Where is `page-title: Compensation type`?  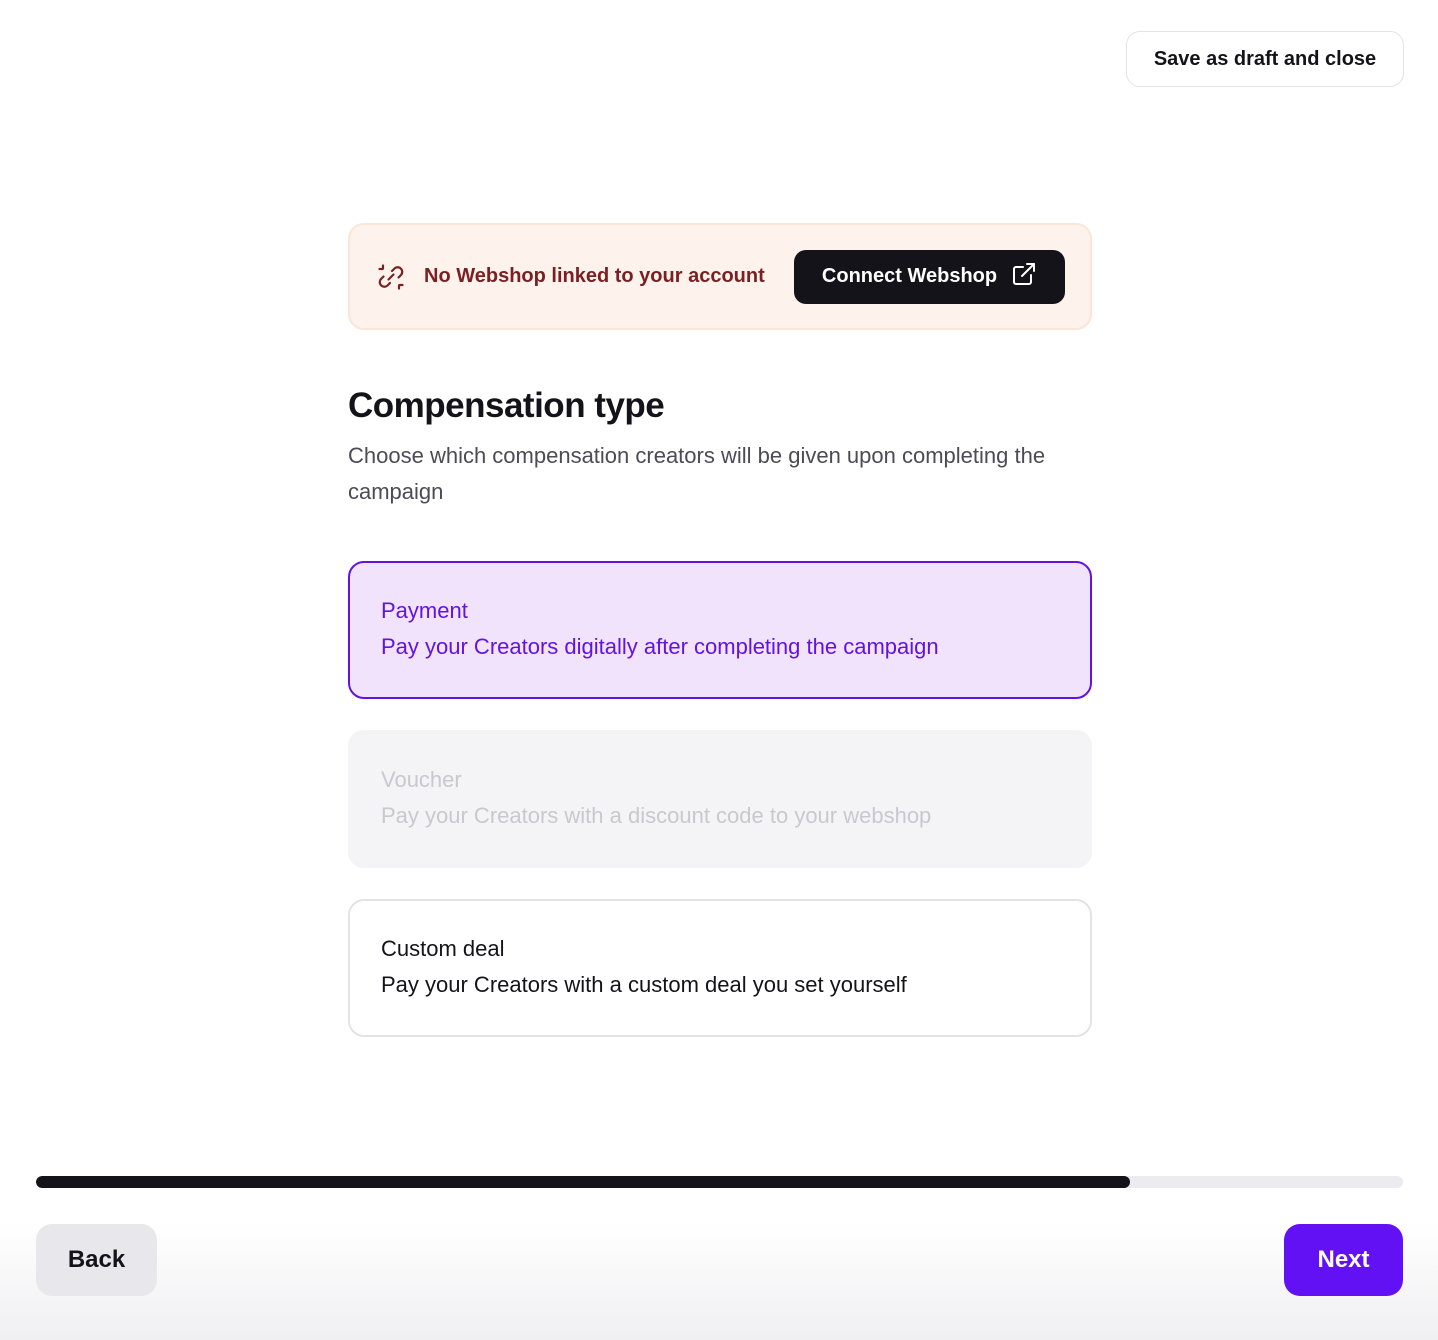
page-title: Compensation type is located at coordinates (506, 405).